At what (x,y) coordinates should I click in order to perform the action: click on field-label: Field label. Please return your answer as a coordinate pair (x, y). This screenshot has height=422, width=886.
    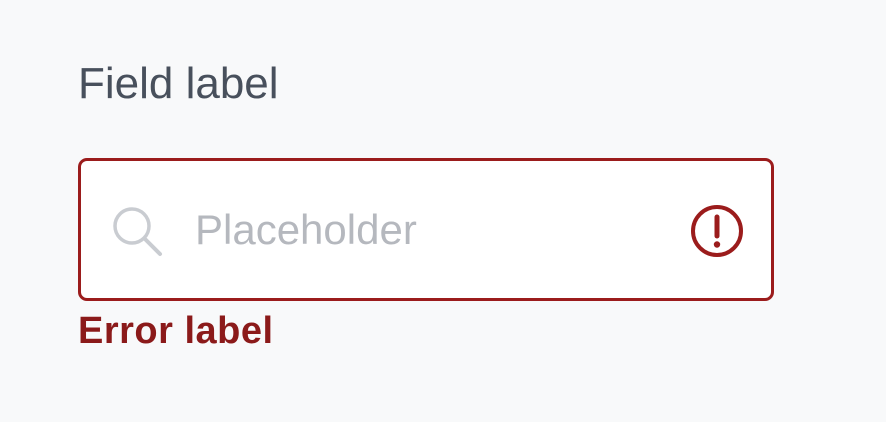
    Looking at the image, I should click on (178, 83).